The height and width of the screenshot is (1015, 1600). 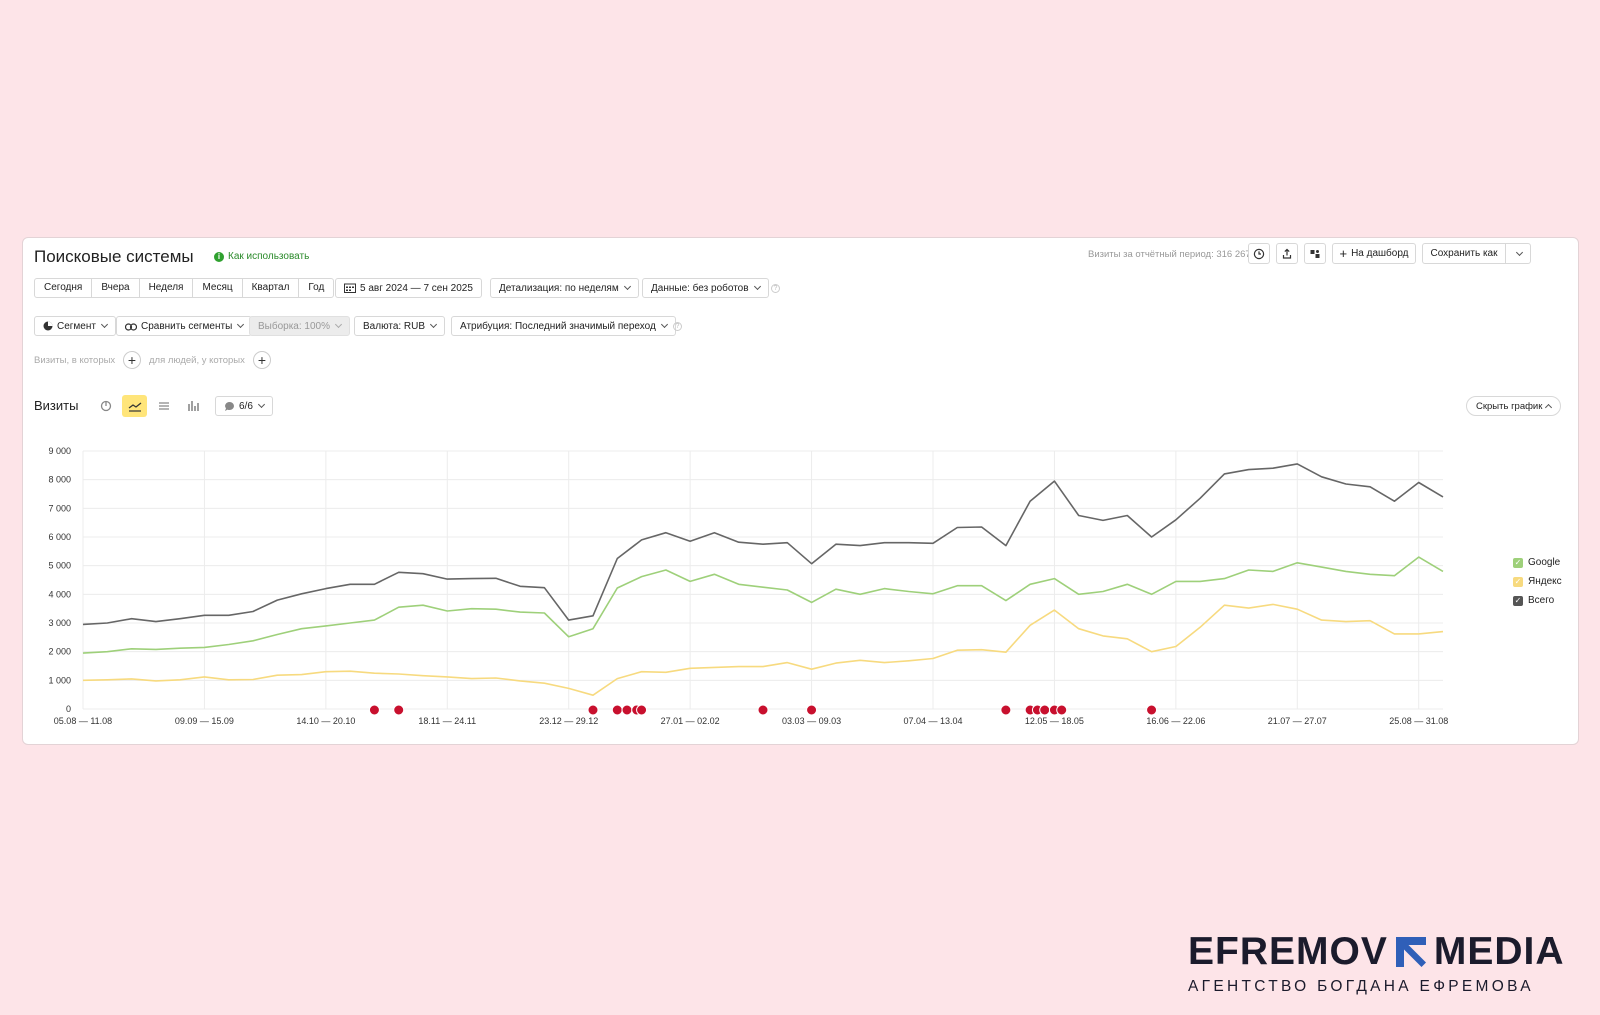 What do you see at coordinates (763, 544) in the screenshot?
I see `series-line-total` at bounding box center [763, 544].